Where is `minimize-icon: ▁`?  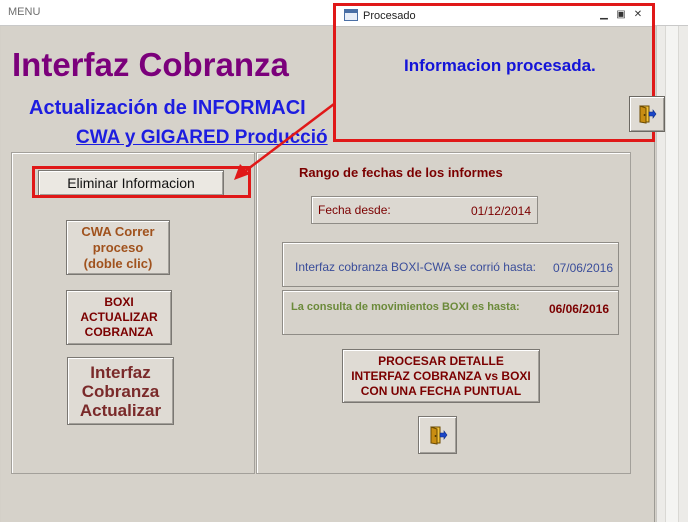
minimize-icon: ▁ is located at coordinates (604, 14).